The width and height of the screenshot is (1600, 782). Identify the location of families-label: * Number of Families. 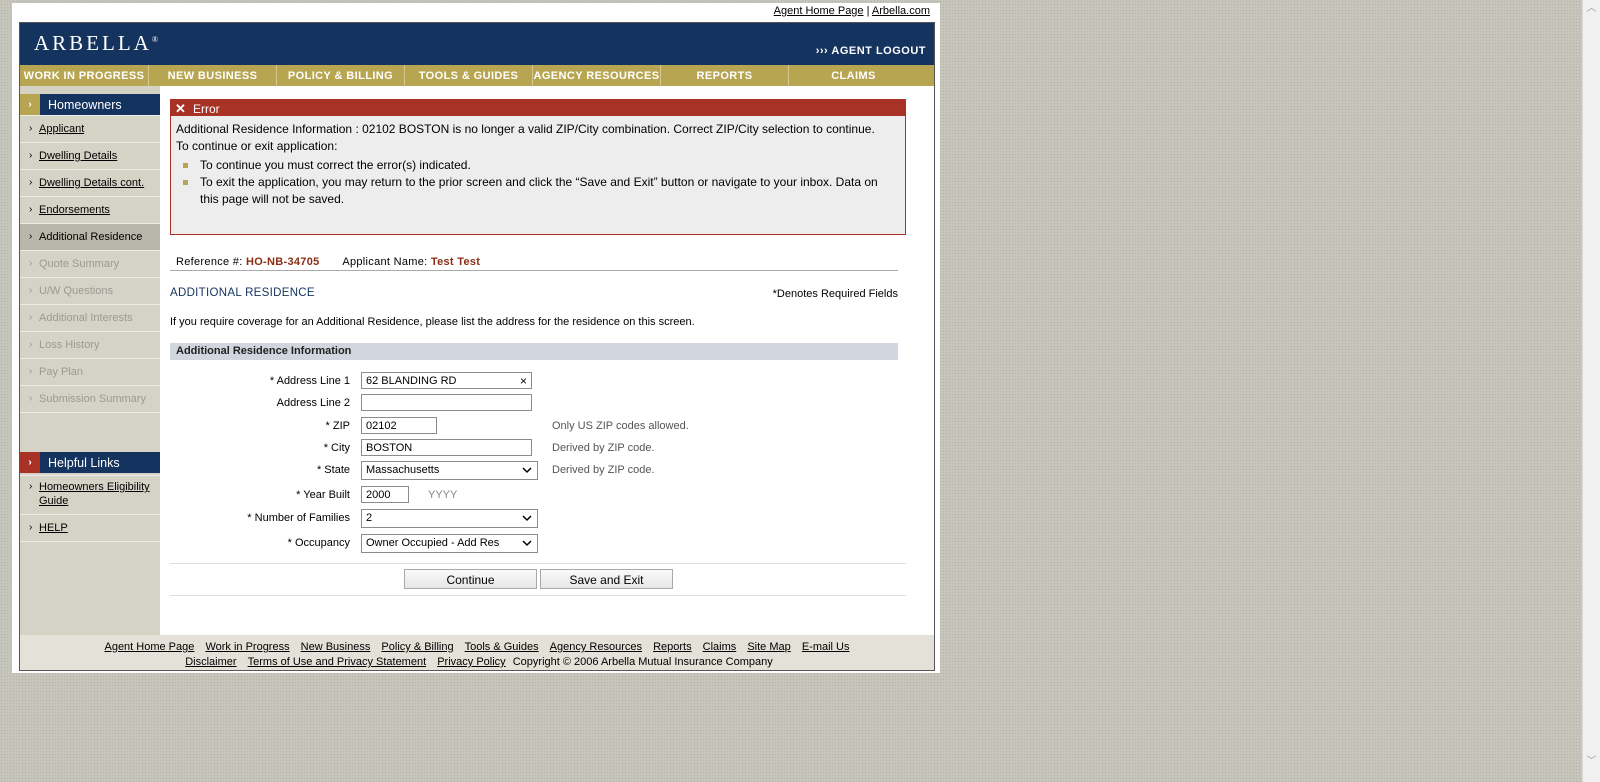
(298, 518).